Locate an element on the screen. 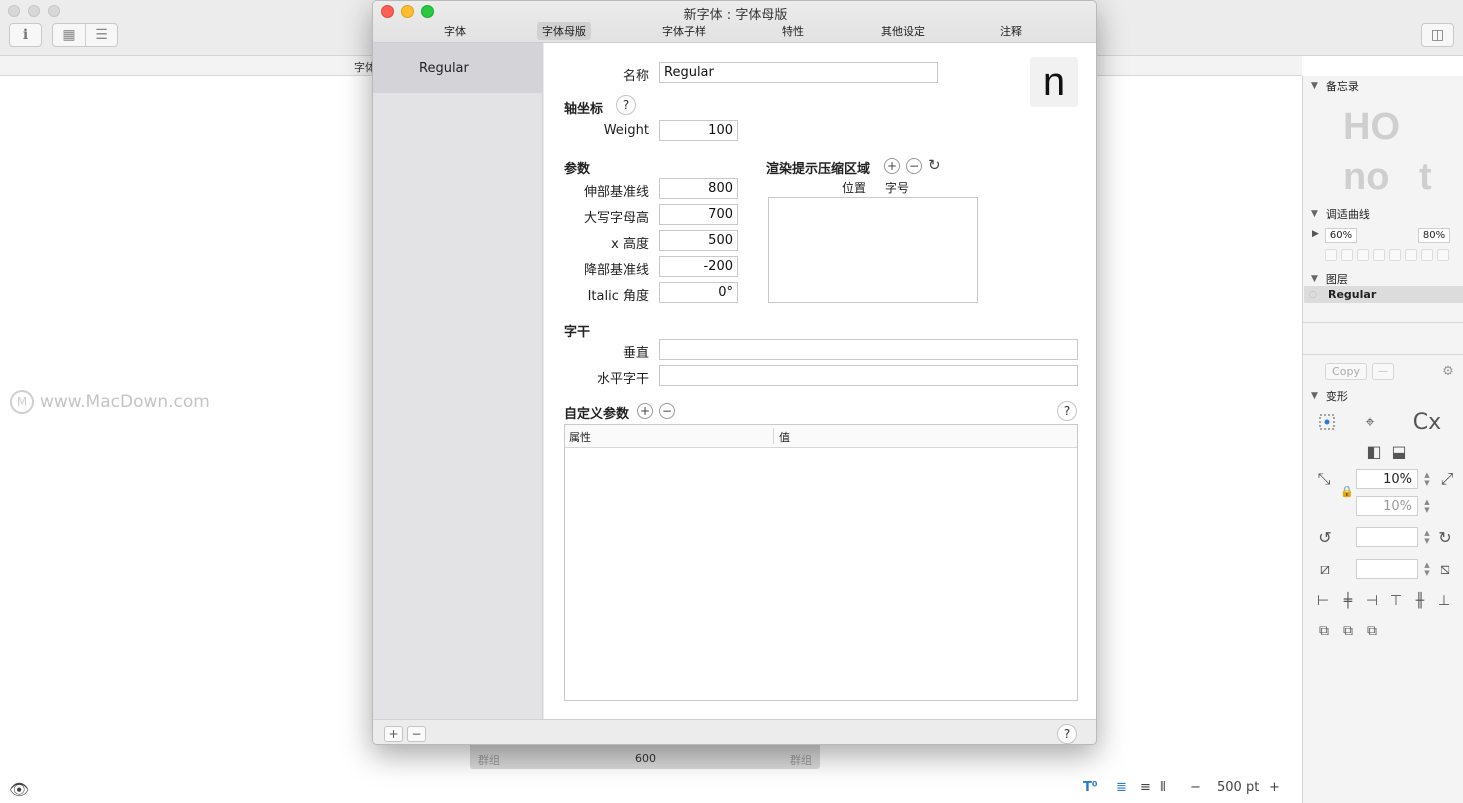 This screenshot has width=1463, height=803. scale-up-icon: ⤢ is located at coordinates (1447, 479).